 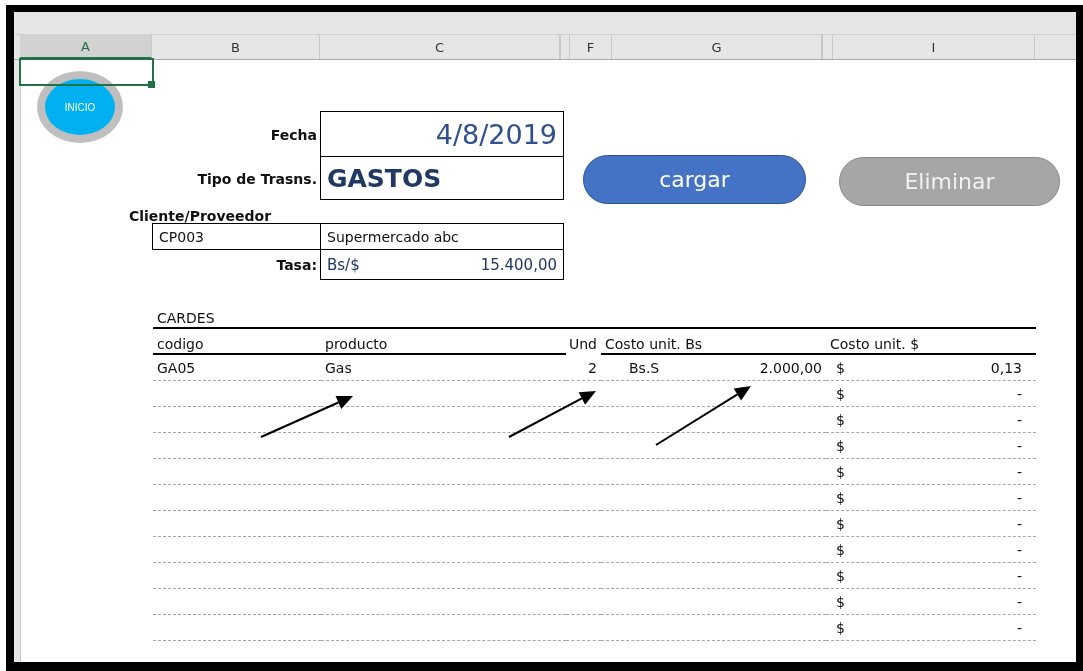 What do you see at coordinates (644, 367) in the screenshot?
I see `currency-symbol: Bs.S` at bounding box center [644, 367].